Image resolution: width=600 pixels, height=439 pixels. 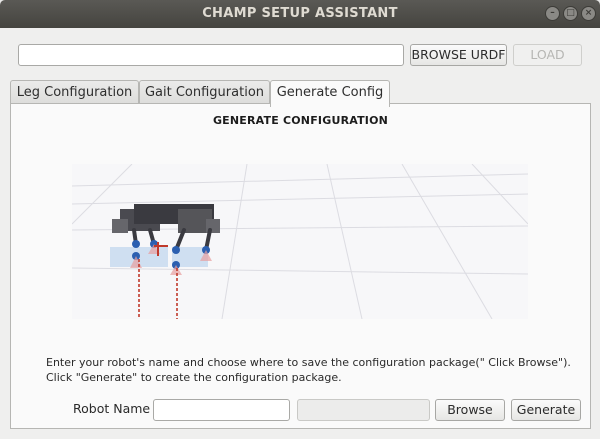 What do you see at coordinates (330, 93) in the screenshot?
I see `tab-generate-config: Generate Config` at bounding box center [330, 93].